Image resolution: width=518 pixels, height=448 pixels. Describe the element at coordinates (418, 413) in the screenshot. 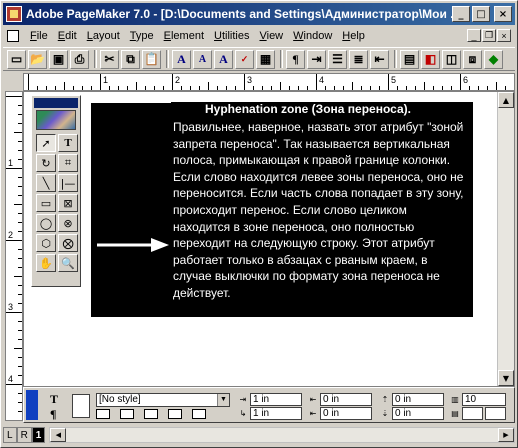

I see `space-after-field: 0 in` at that location.